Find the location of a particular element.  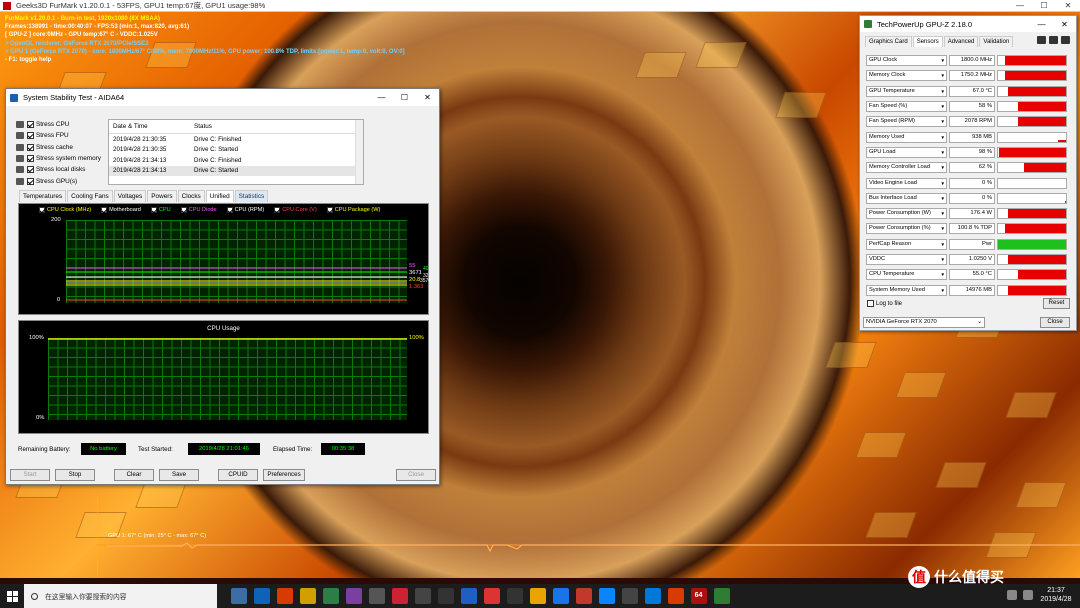

sensor-name: Bus Interface Load is located at coordinates (906, 198).